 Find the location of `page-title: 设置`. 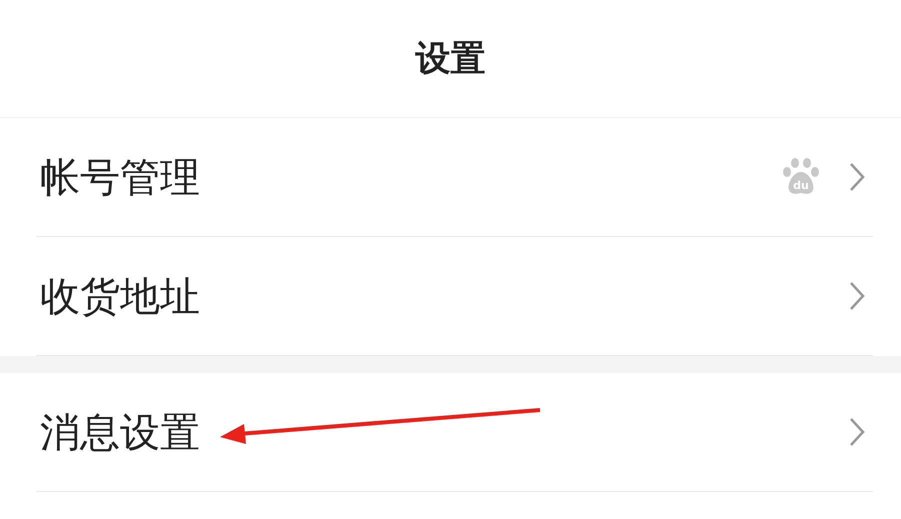

page-title: 设置 is located at coordinates (451, 59).